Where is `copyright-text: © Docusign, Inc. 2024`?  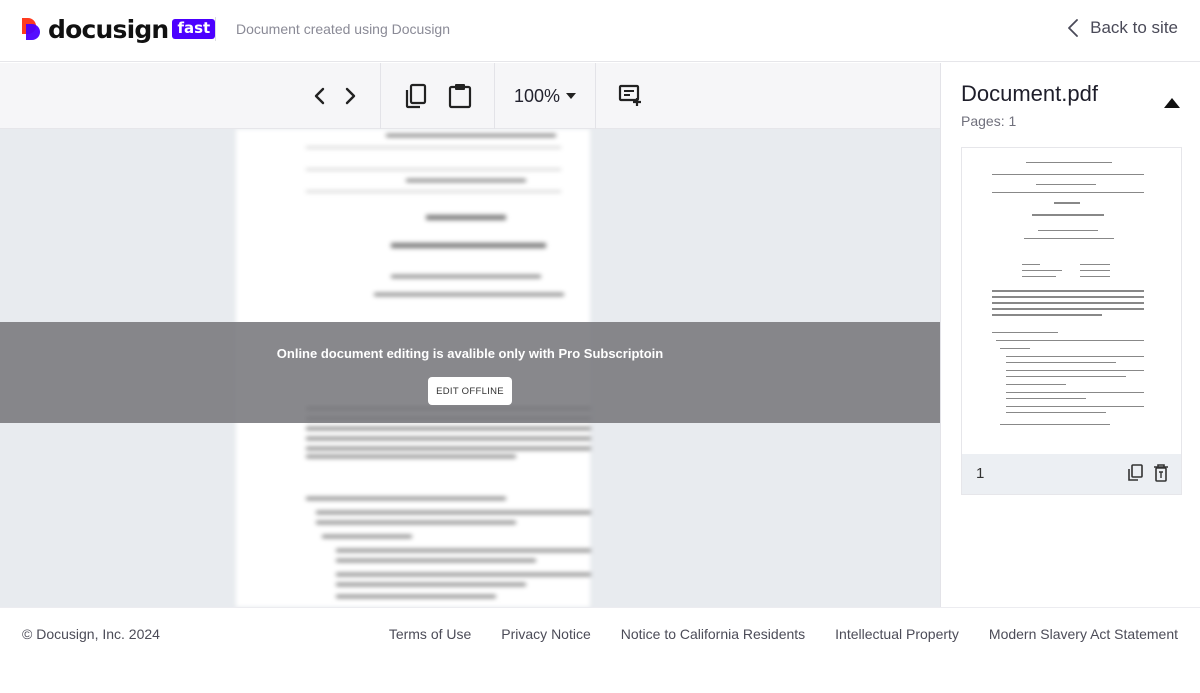 copyright-text: © Docusign, Inc. 2024 is located at coordinates (91, 634).